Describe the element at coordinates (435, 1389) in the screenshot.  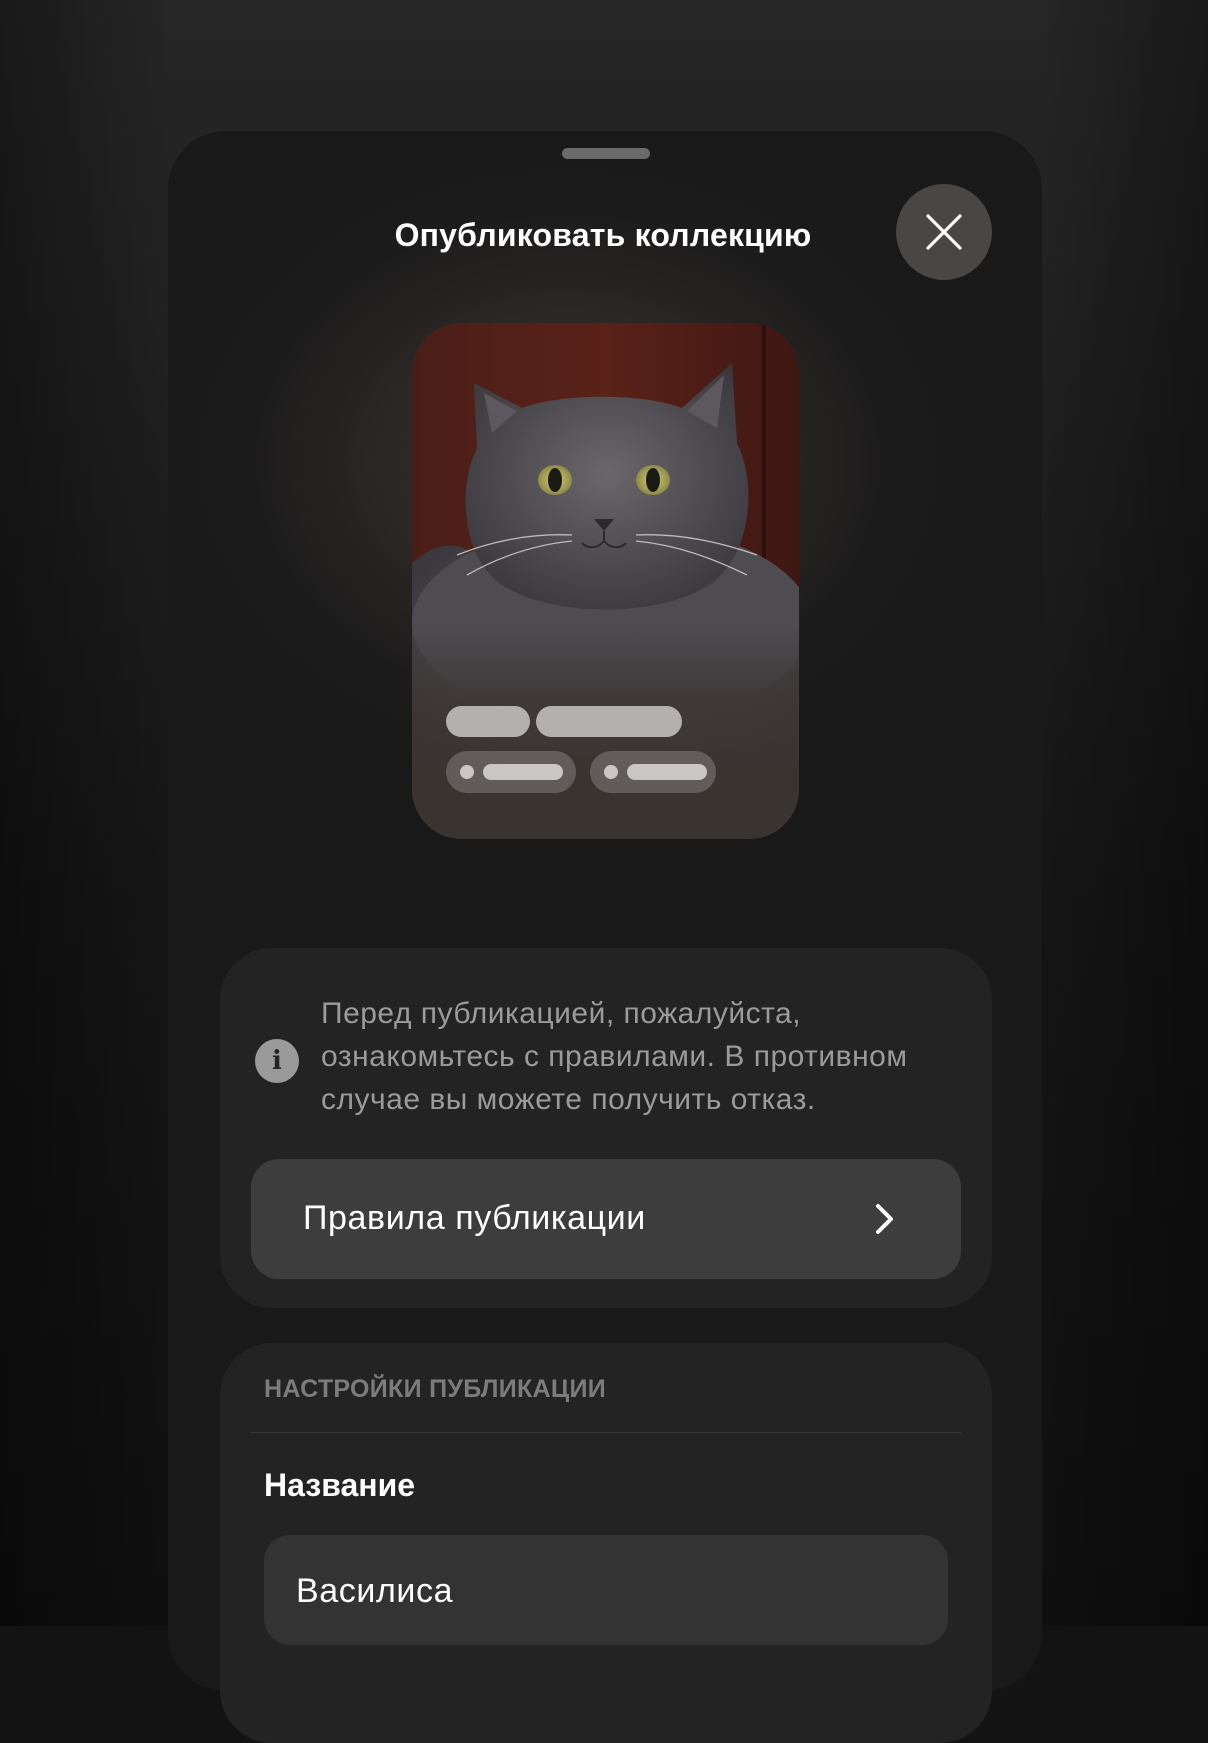
I see `publication-settings-header: НАСТРОЙКИ ПУБЛИКАЦИИ` at that location.